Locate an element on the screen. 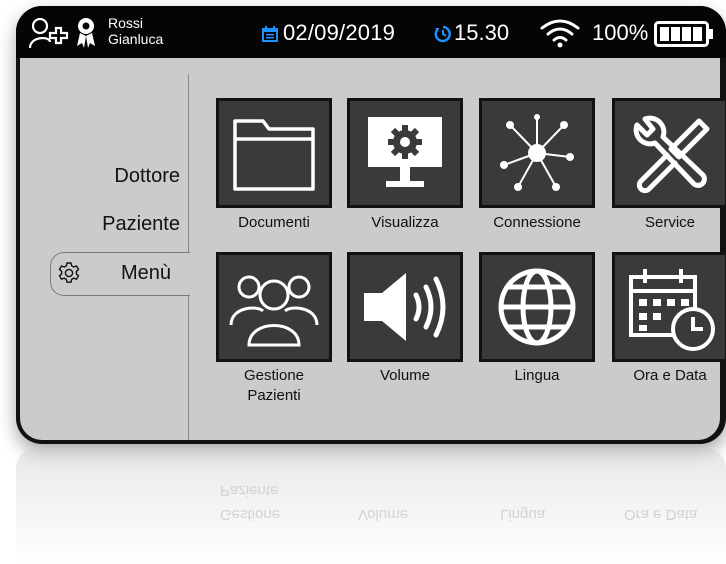 Image resolution: width=726 pixels, height=564 pixels. monitor-gear-icon is located at coordinates (405, 152).